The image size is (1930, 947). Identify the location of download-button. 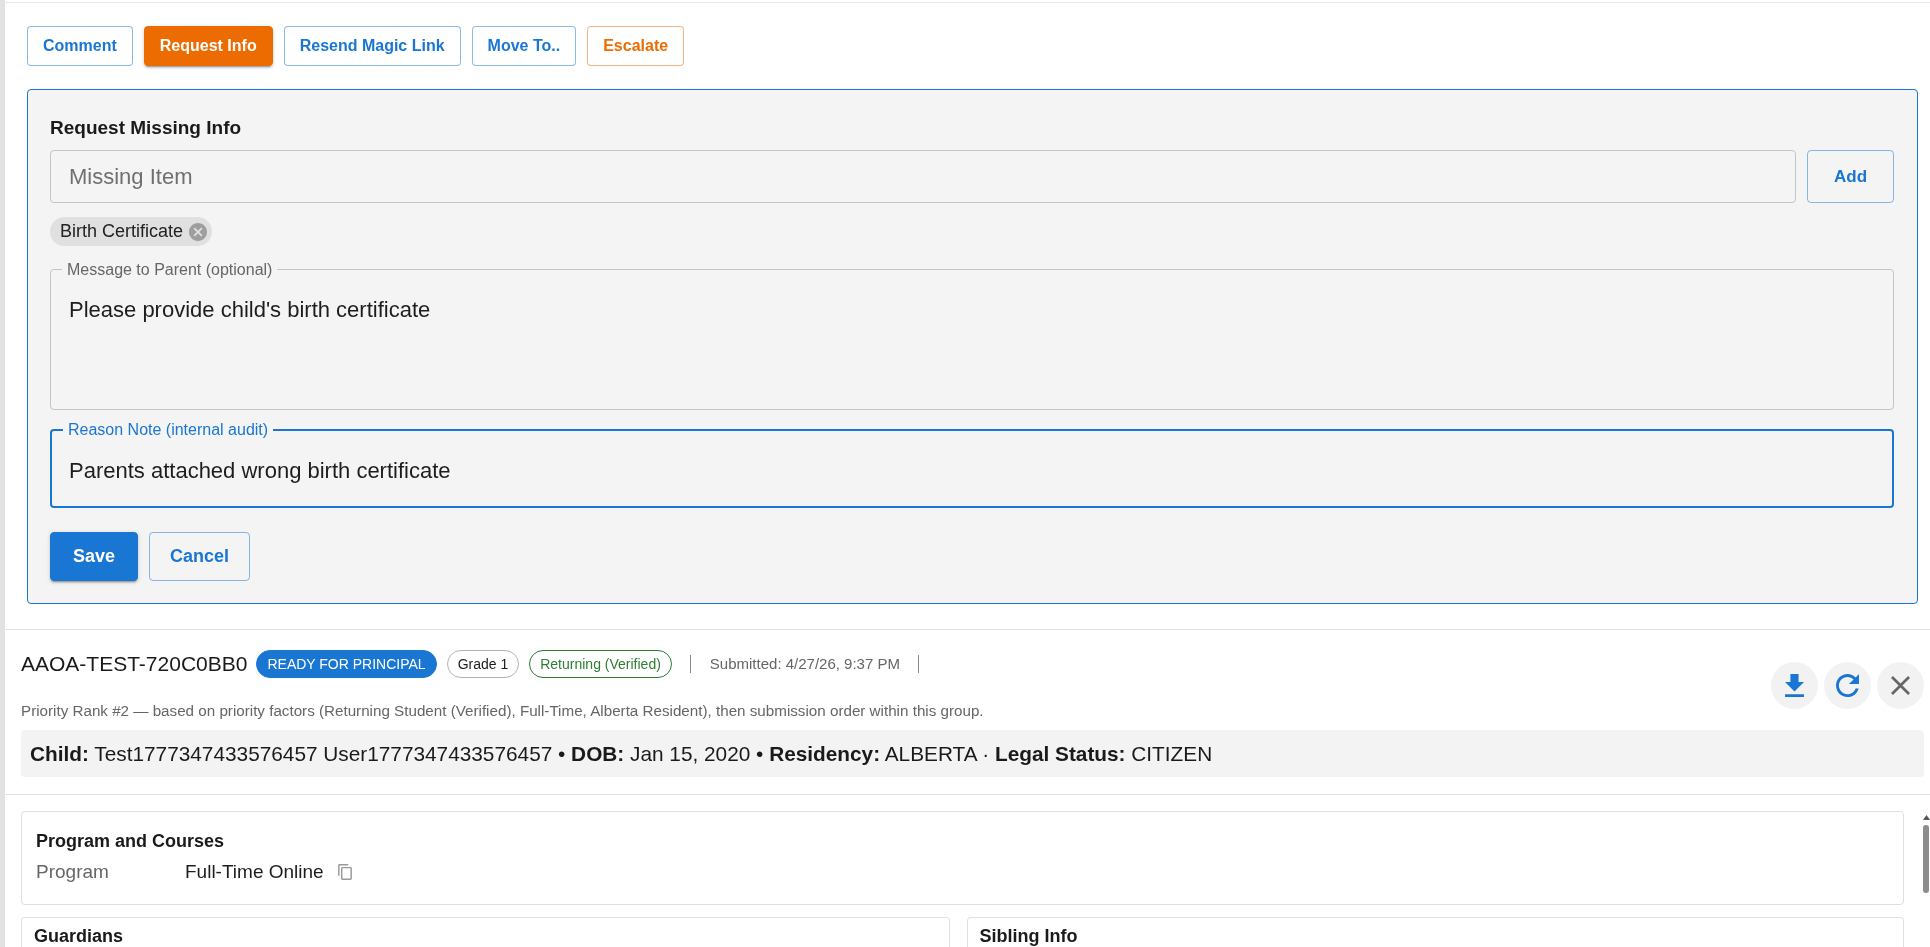
(1794, 685).